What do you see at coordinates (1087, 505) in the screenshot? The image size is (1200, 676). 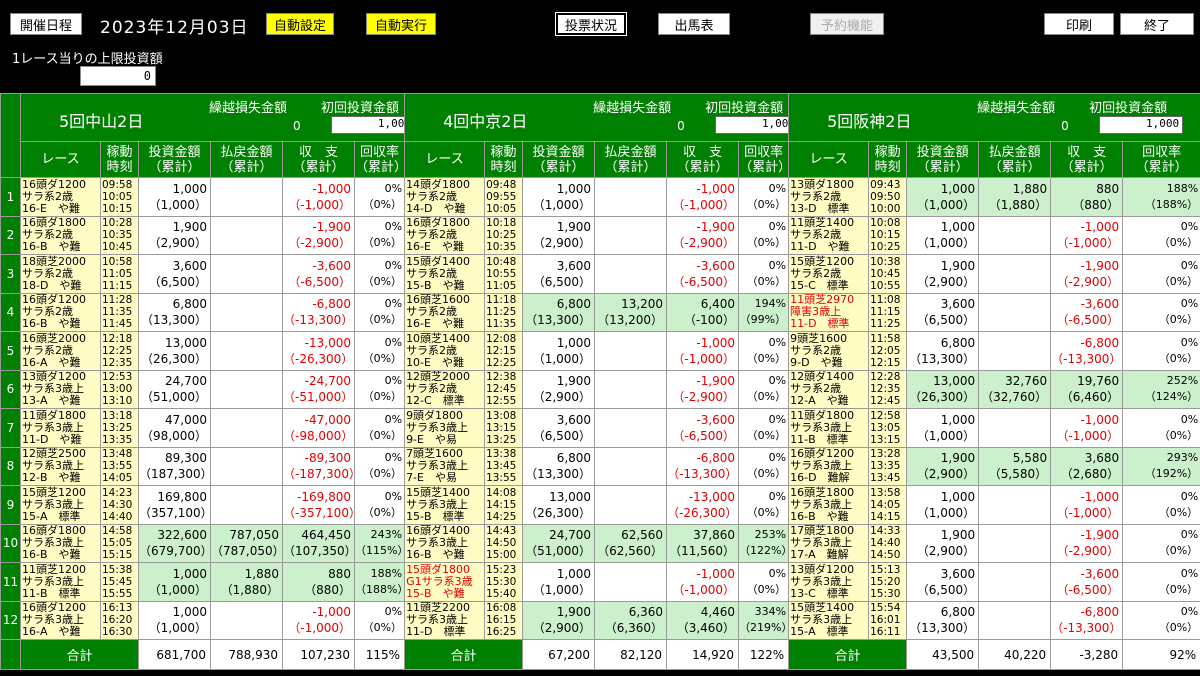 I see `balance-amount: -1,000 （-1,000）` at bounding box center [1087, 505].